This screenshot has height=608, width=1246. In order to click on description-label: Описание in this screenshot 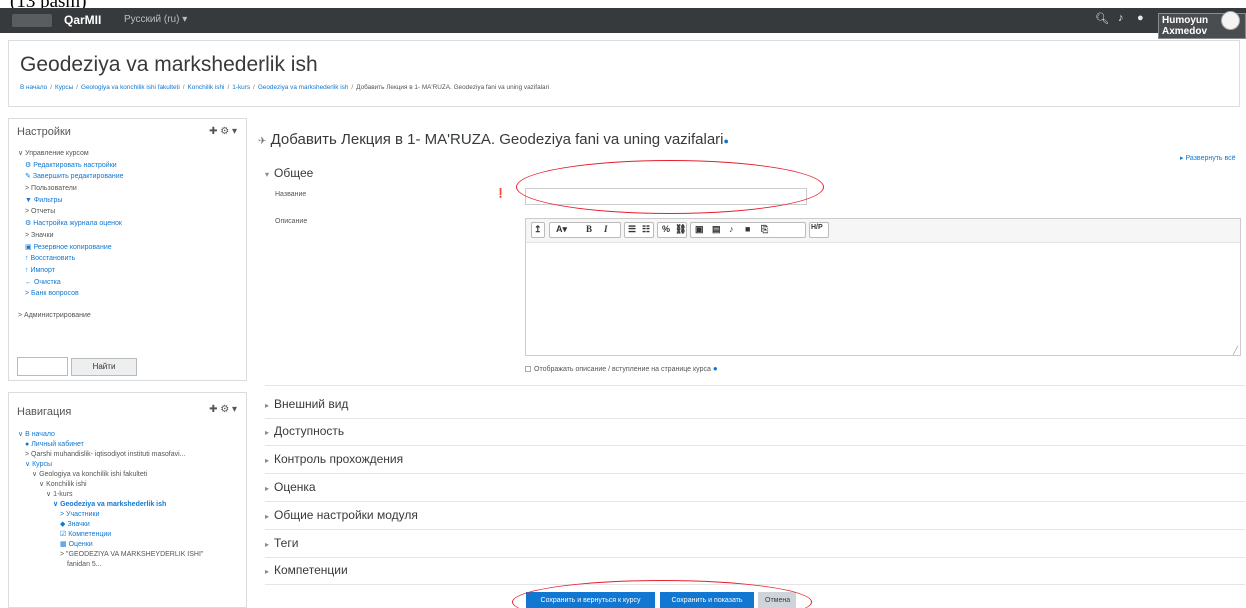, I will do `click(291, 221)`.